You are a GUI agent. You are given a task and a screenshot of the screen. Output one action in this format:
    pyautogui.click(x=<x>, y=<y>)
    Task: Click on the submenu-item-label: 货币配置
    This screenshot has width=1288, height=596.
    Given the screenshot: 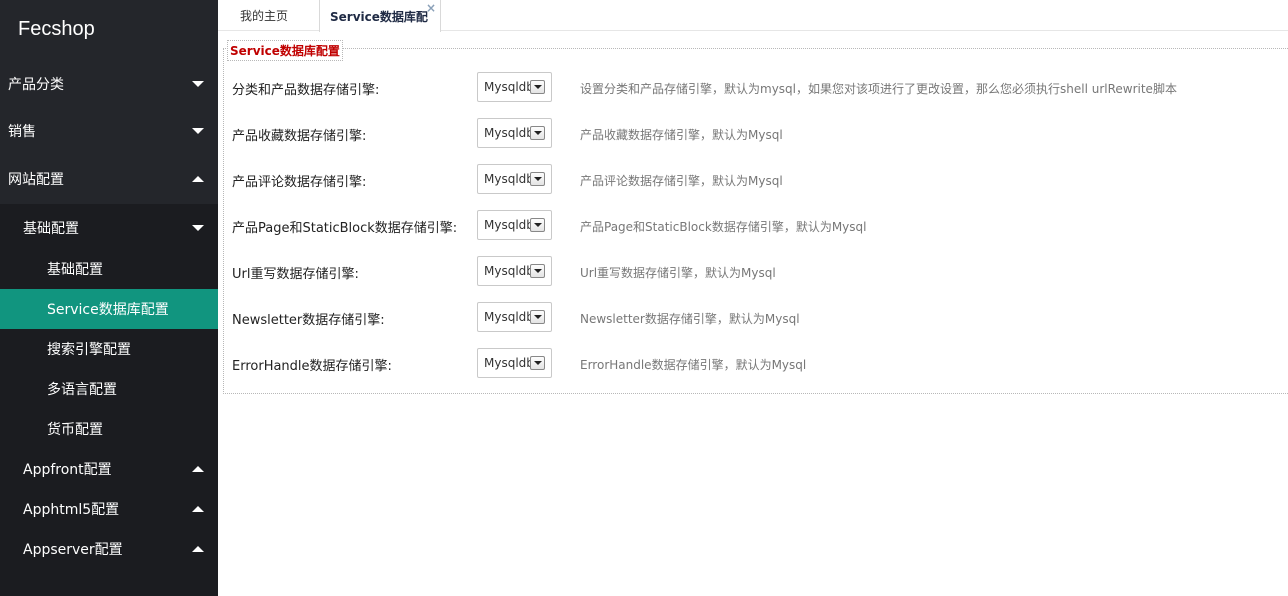 What is the action you would take?
    pyautogui.click(x=75, y=430)
    